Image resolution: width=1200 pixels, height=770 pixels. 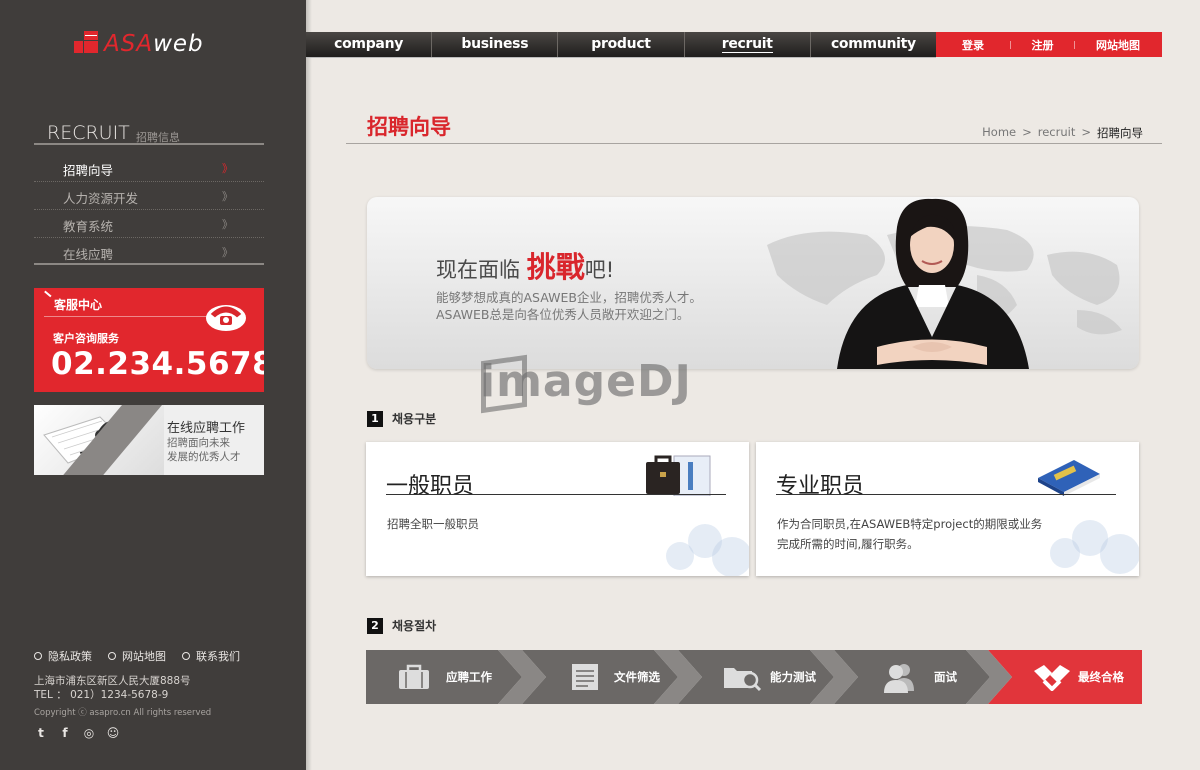 What do you see at coordinates (87, 44) in the screenshot?
I see `logo-mark-icon` at bounding box center [87, 44].